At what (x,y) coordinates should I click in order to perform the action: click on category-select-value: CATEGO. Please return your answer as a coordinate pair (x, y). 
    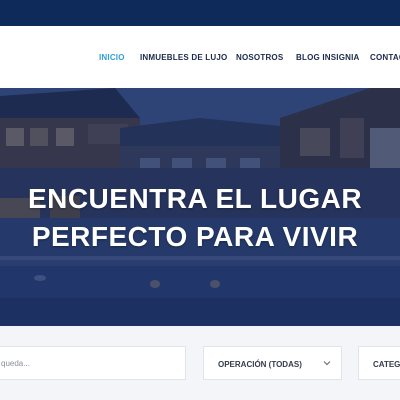
    Looking at the image, I should click on (386, 364).